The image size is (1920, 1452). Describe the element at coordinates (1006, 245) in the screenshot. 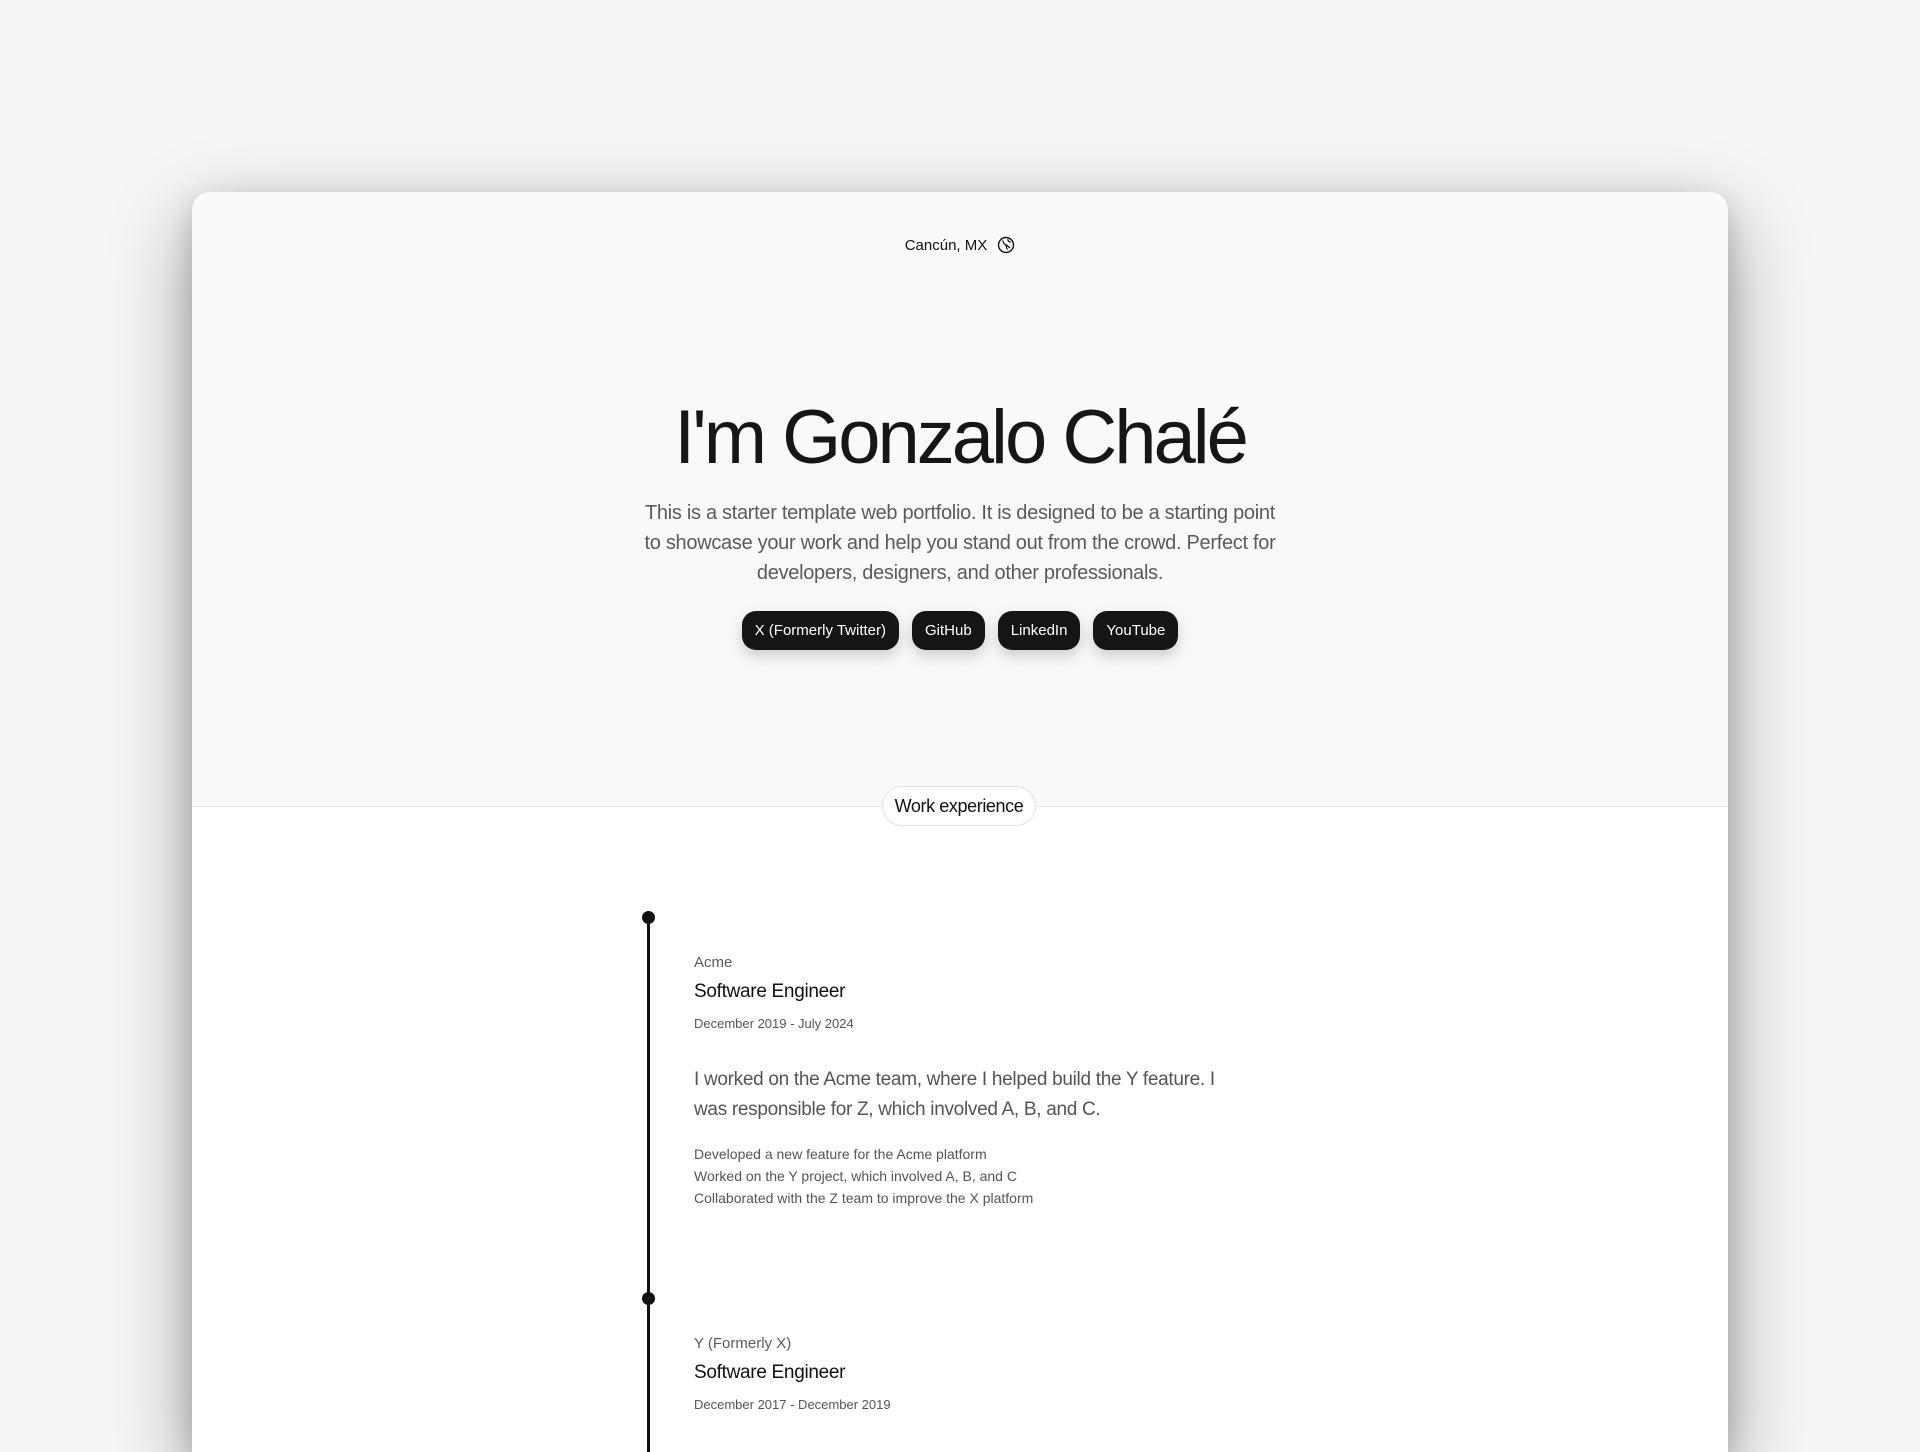

I see `globe-icon` at that location.